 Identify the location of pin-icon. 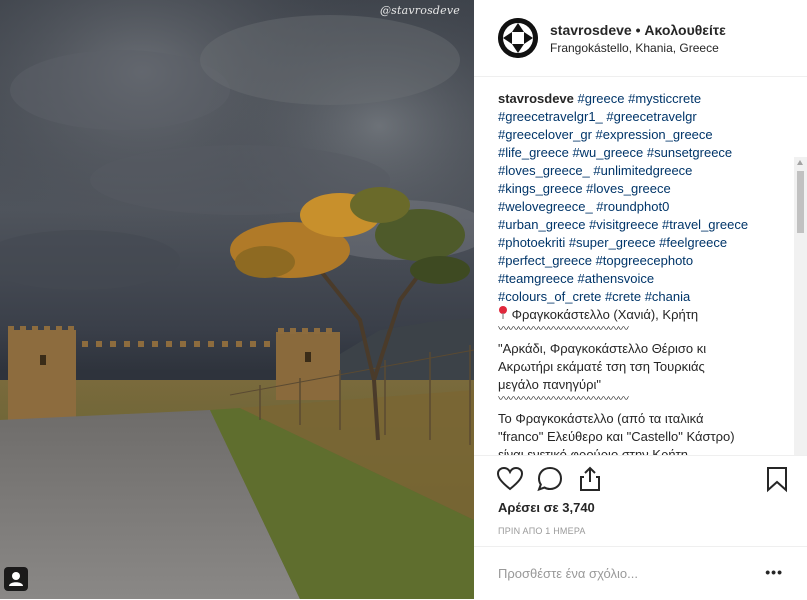
(503, 314).